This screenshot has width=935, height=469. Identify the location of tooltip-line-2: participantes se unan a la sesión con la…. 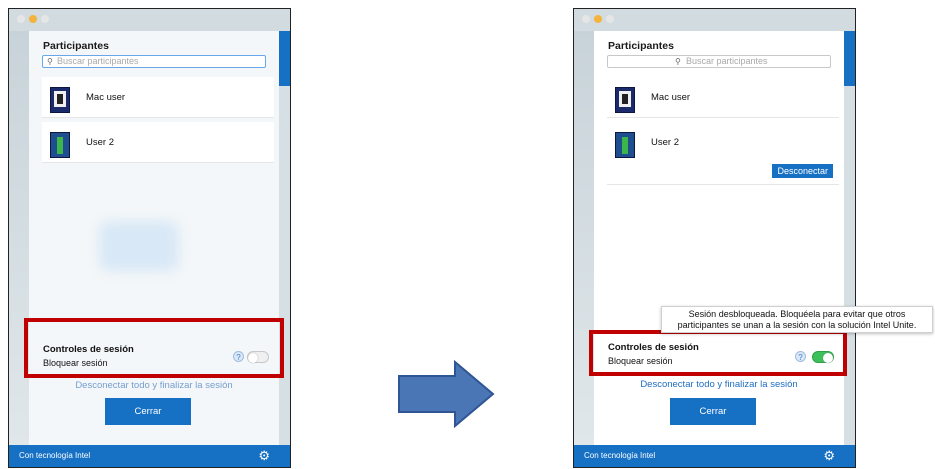
(797, 325).